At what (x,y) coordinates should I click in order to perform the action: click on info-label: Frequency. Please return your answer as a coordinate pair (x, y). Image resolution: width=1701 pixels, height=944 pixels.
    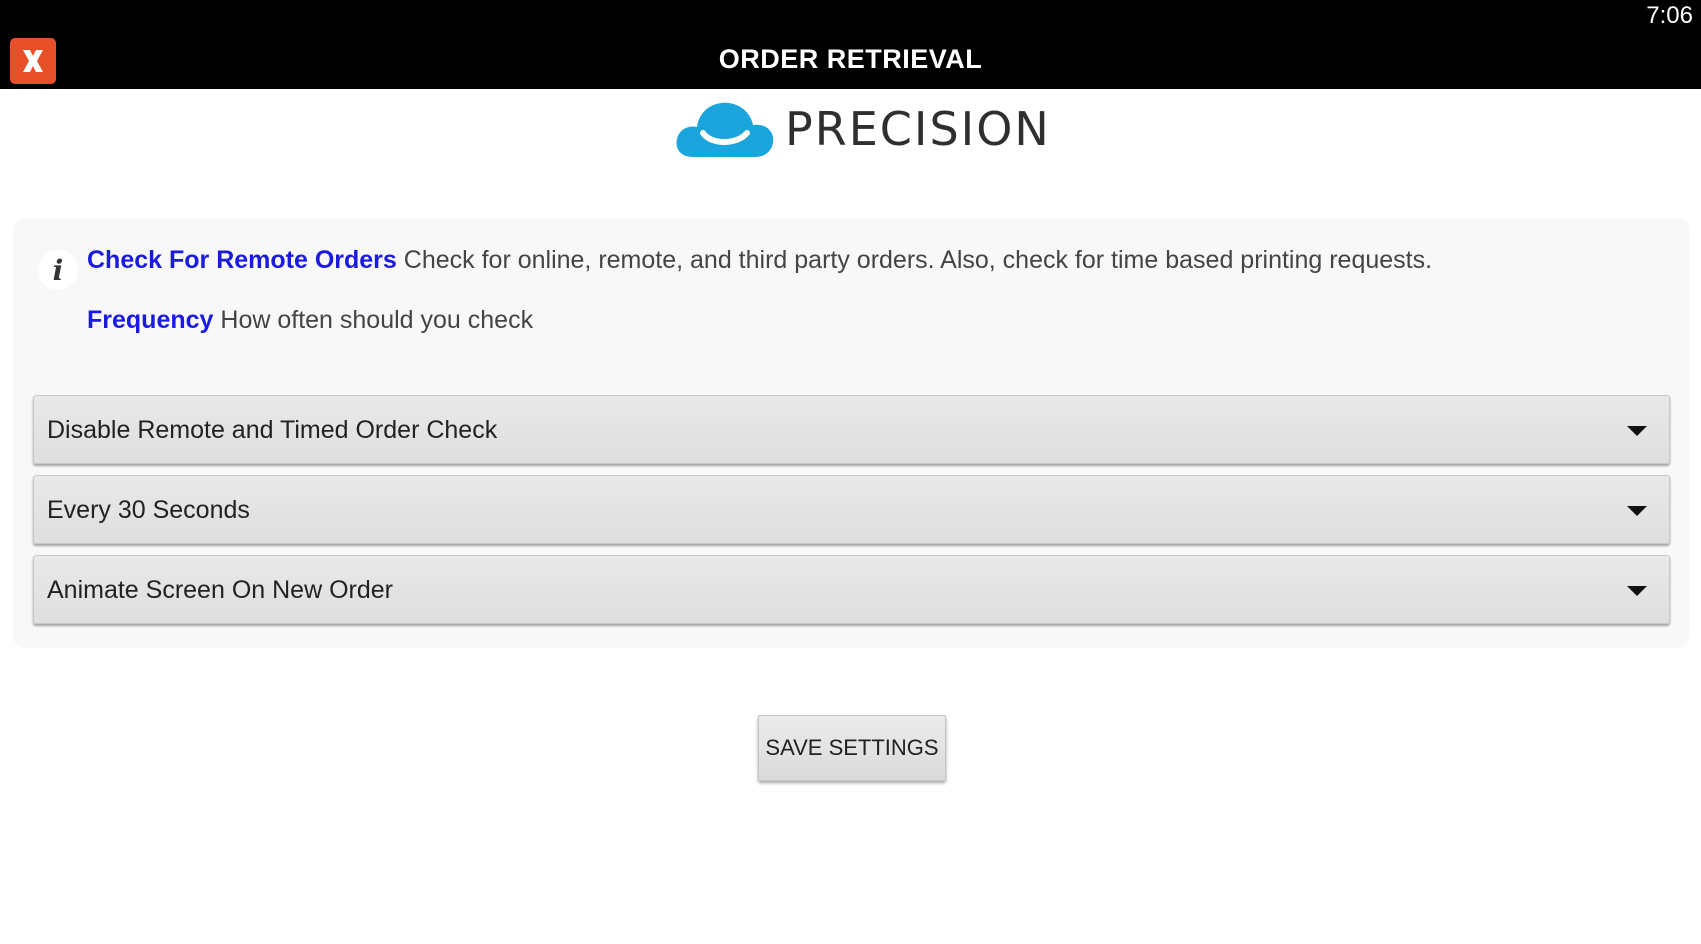
    Looking at the image, I should click on (150, 320).